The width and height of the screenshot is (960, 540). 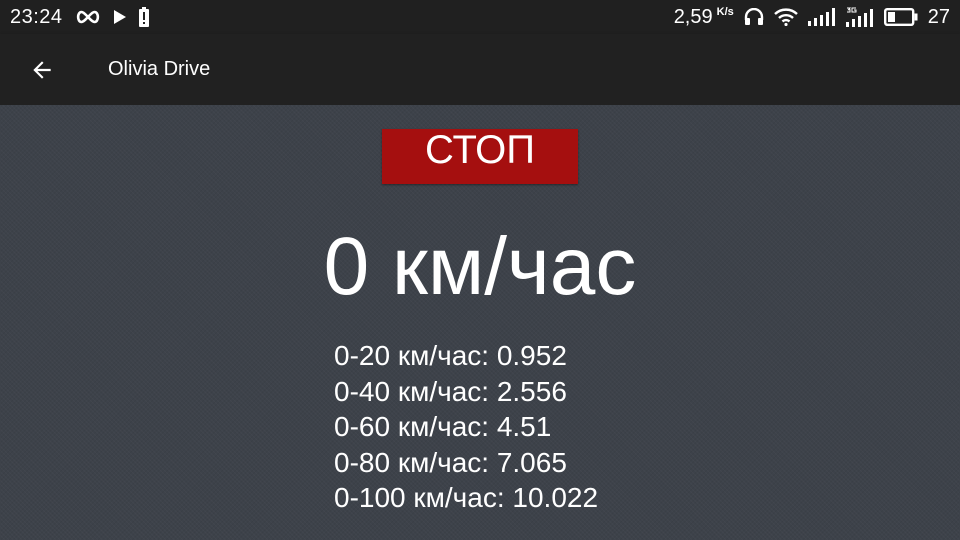 I want to click on result-0-80: 0-80 км/час: 7.065, so click(x=450, y=462).